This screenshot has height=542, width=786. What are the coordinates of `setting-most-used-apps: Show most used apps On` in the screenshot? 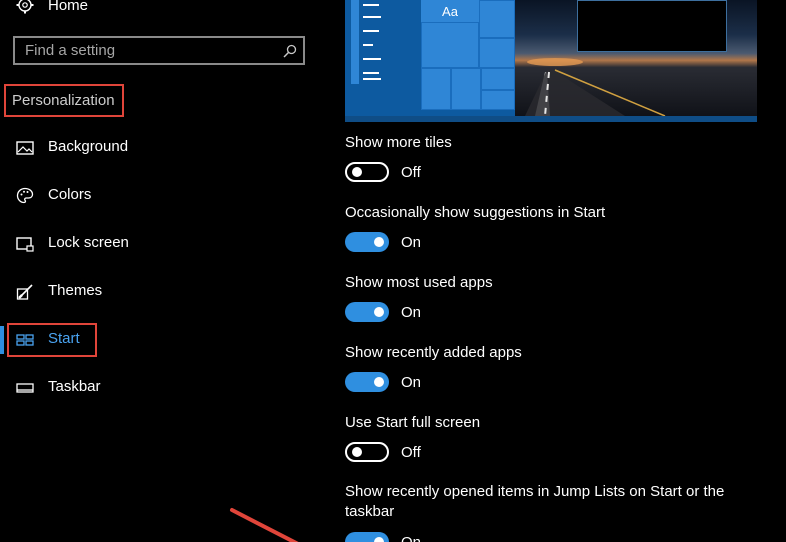 It's located at (545, 299).